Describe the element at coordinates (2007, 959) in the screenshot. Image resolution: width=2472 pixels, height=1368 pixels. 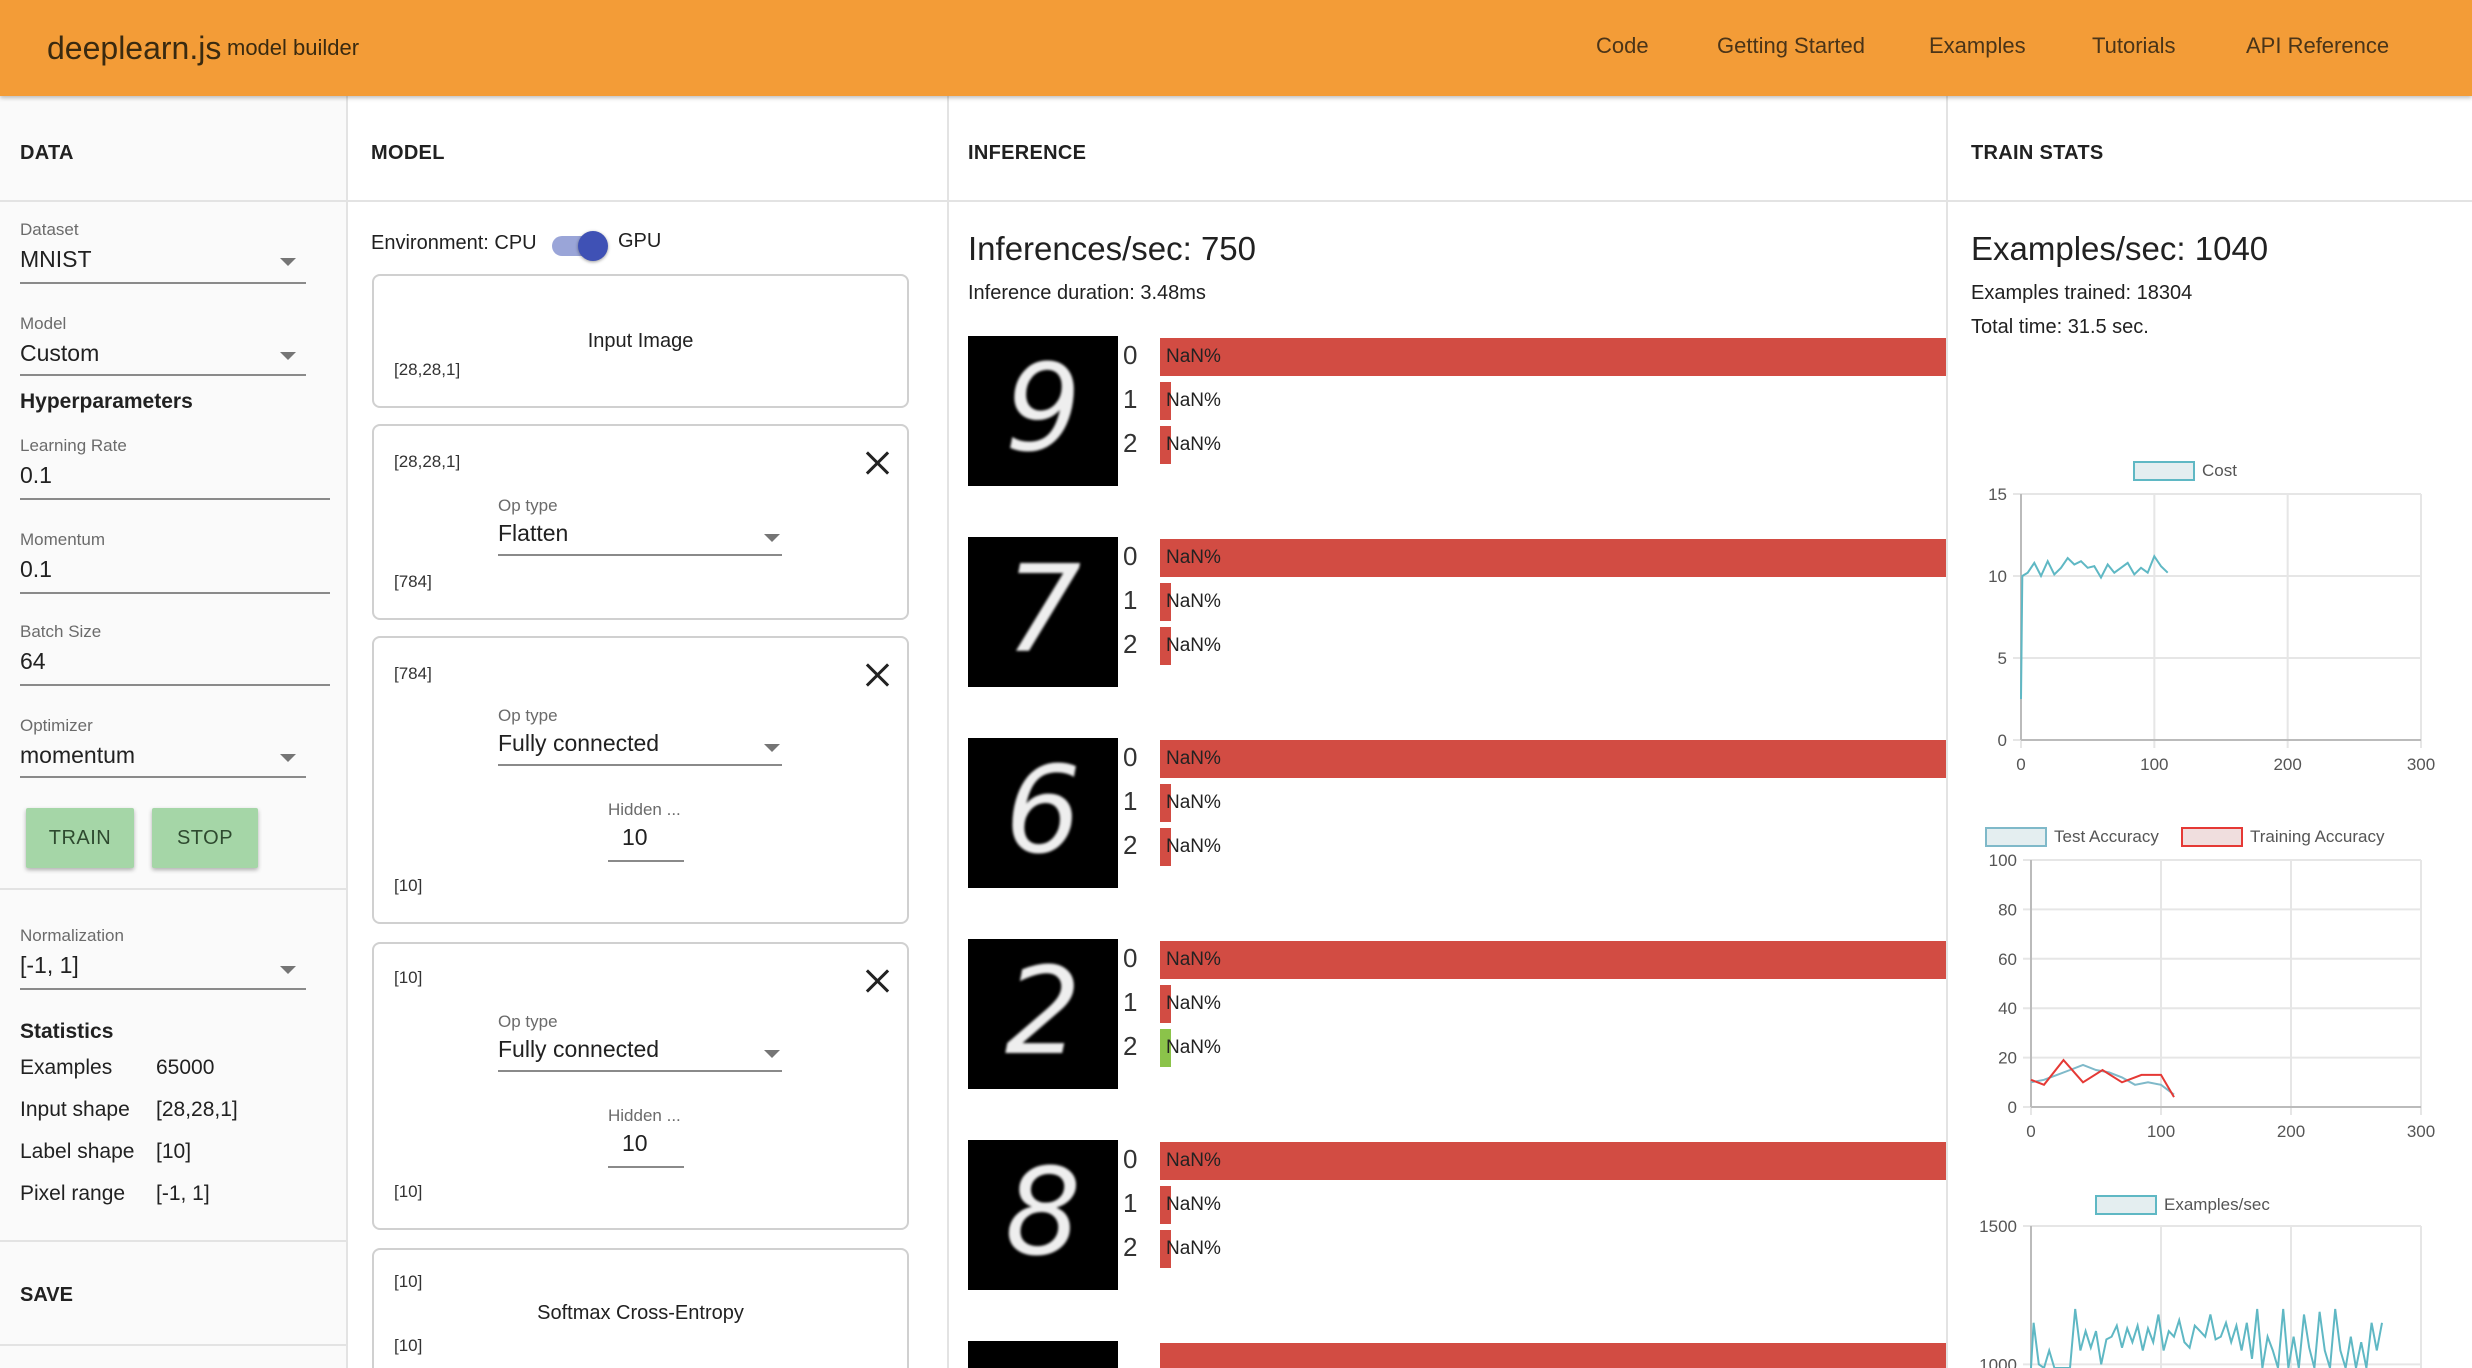
I see `y-tick-label: 60` at that location.